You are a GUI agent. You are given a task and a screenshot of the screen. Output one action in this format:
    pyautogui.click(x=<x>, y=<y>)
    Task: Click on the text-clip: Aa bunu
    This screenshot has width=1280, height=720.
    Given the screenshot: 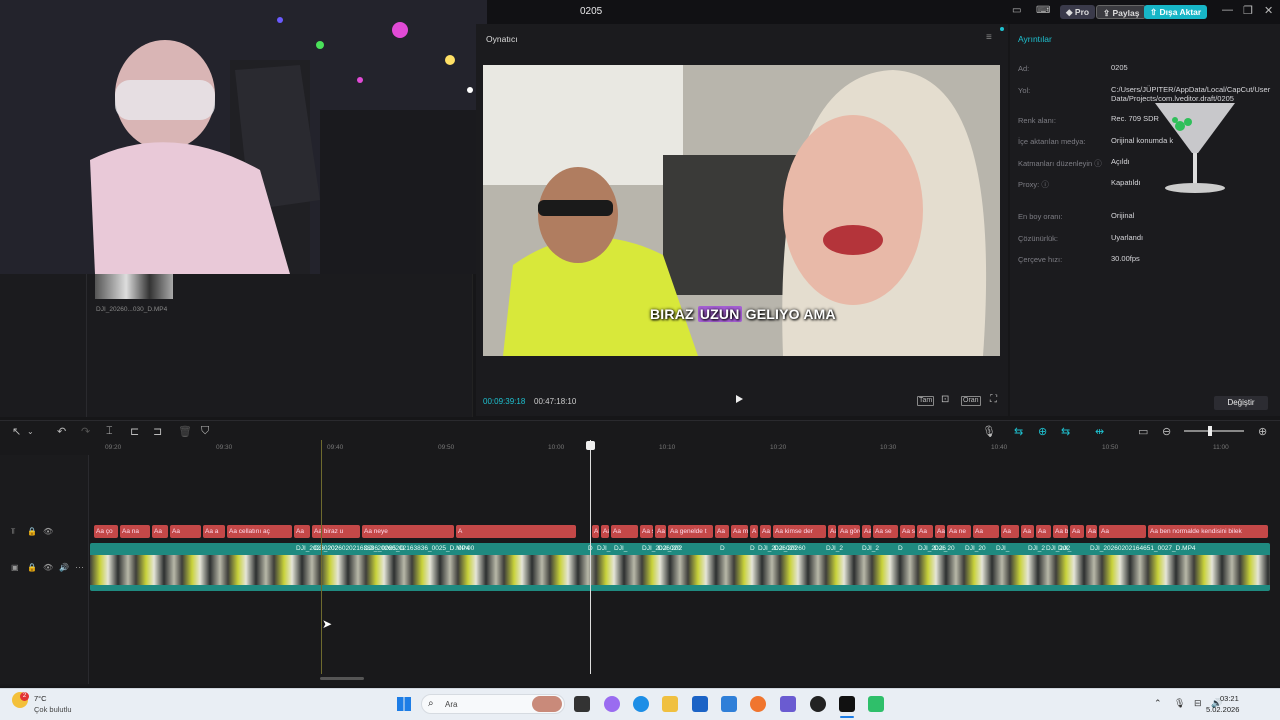 What is the action you would take?
    pyautogui.click(x=940, y=531)
    